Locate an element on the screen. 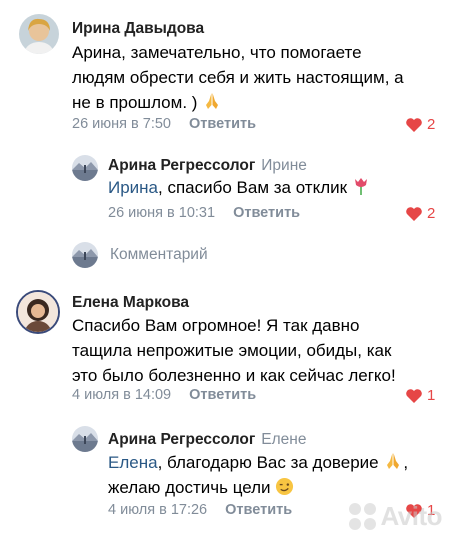 Image resolution: width=452 pixels, height=540 pixels. avito-logo-icon is located at coordinates (363, 516).